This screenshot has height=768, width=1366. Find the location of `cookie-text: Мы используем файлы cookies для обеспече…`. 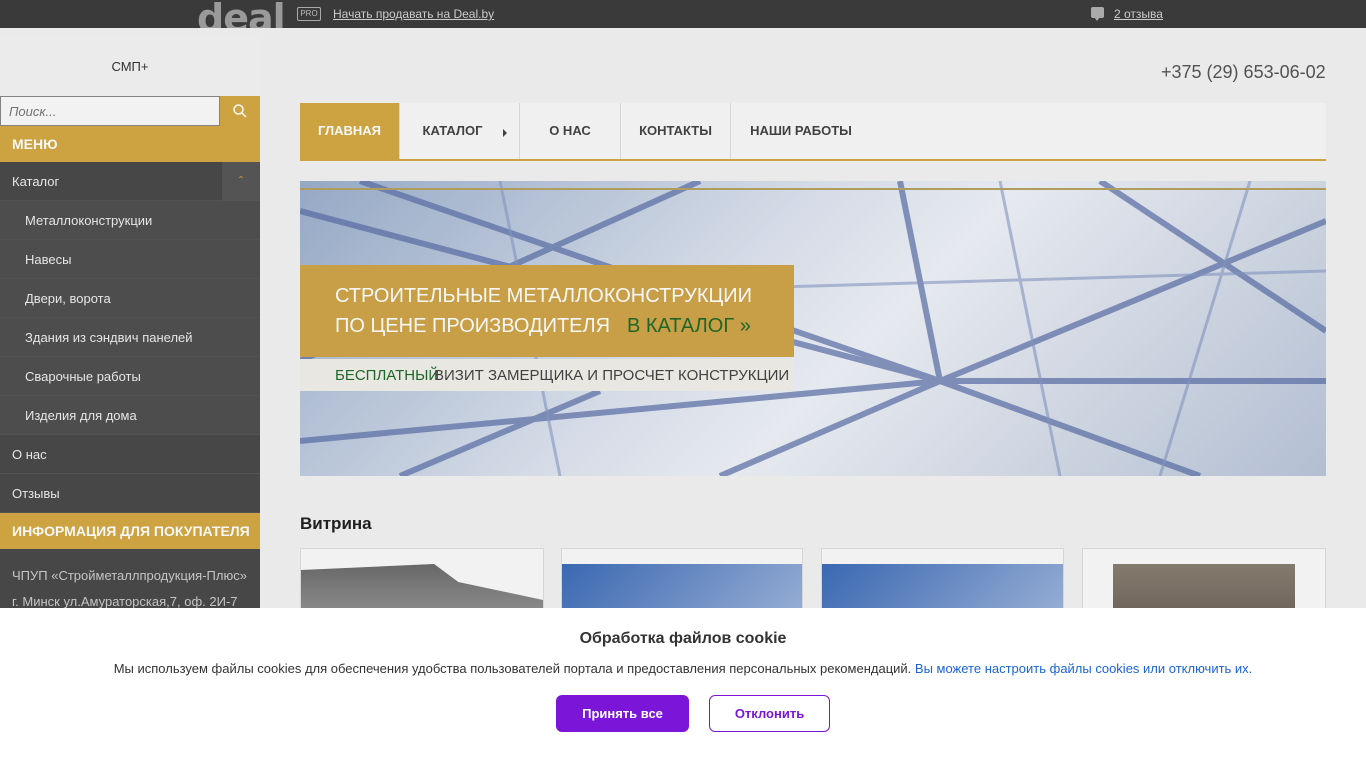

cookie-text: Мы используем файлы cookies для обеспече… is located at coordinates (512, 668).